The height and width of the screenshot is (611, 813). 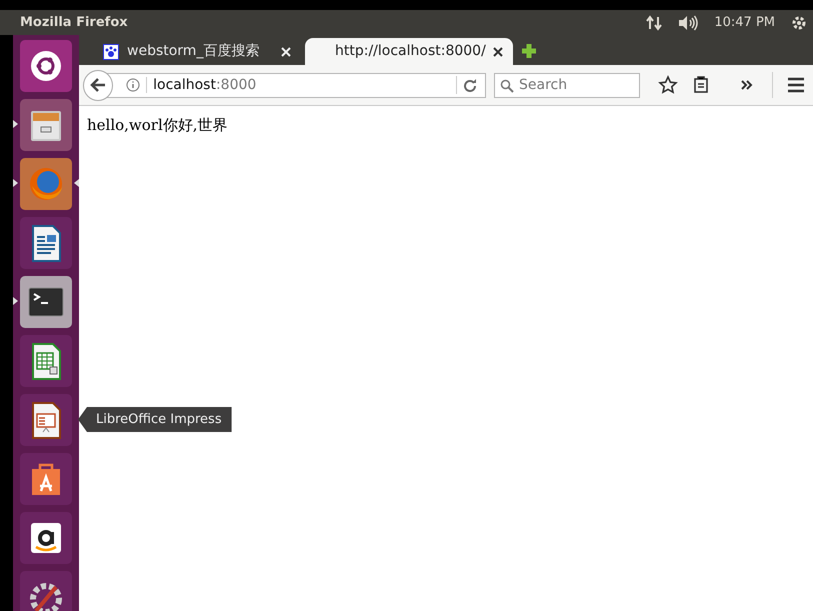 What do you see at coordinates (409, 51) in the screenshot?
I see `browser-tab: http://localhost:8000/` at bounding box center [409, 51].